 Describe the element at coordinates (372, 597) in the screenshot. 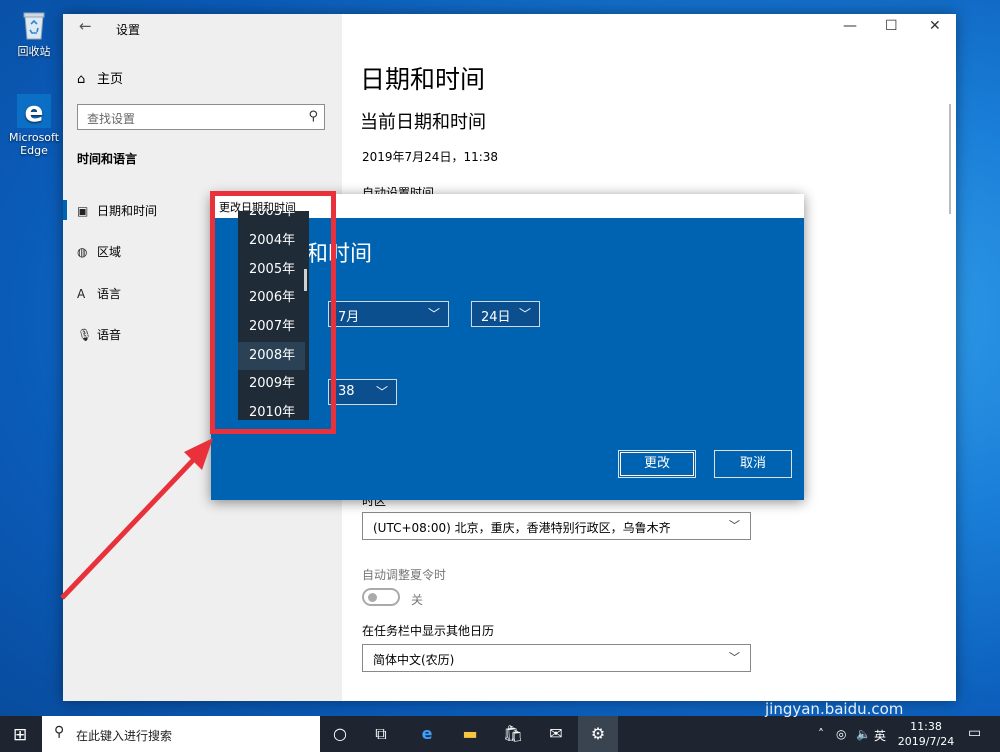

I see `toggle-knob` at that location.